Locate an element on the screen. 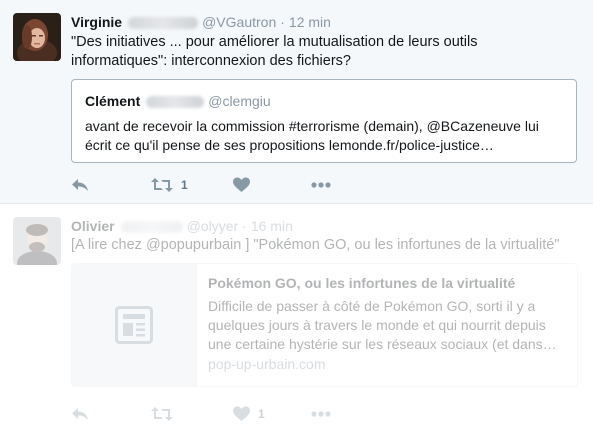  like-button is located at coordinates (241, 185).